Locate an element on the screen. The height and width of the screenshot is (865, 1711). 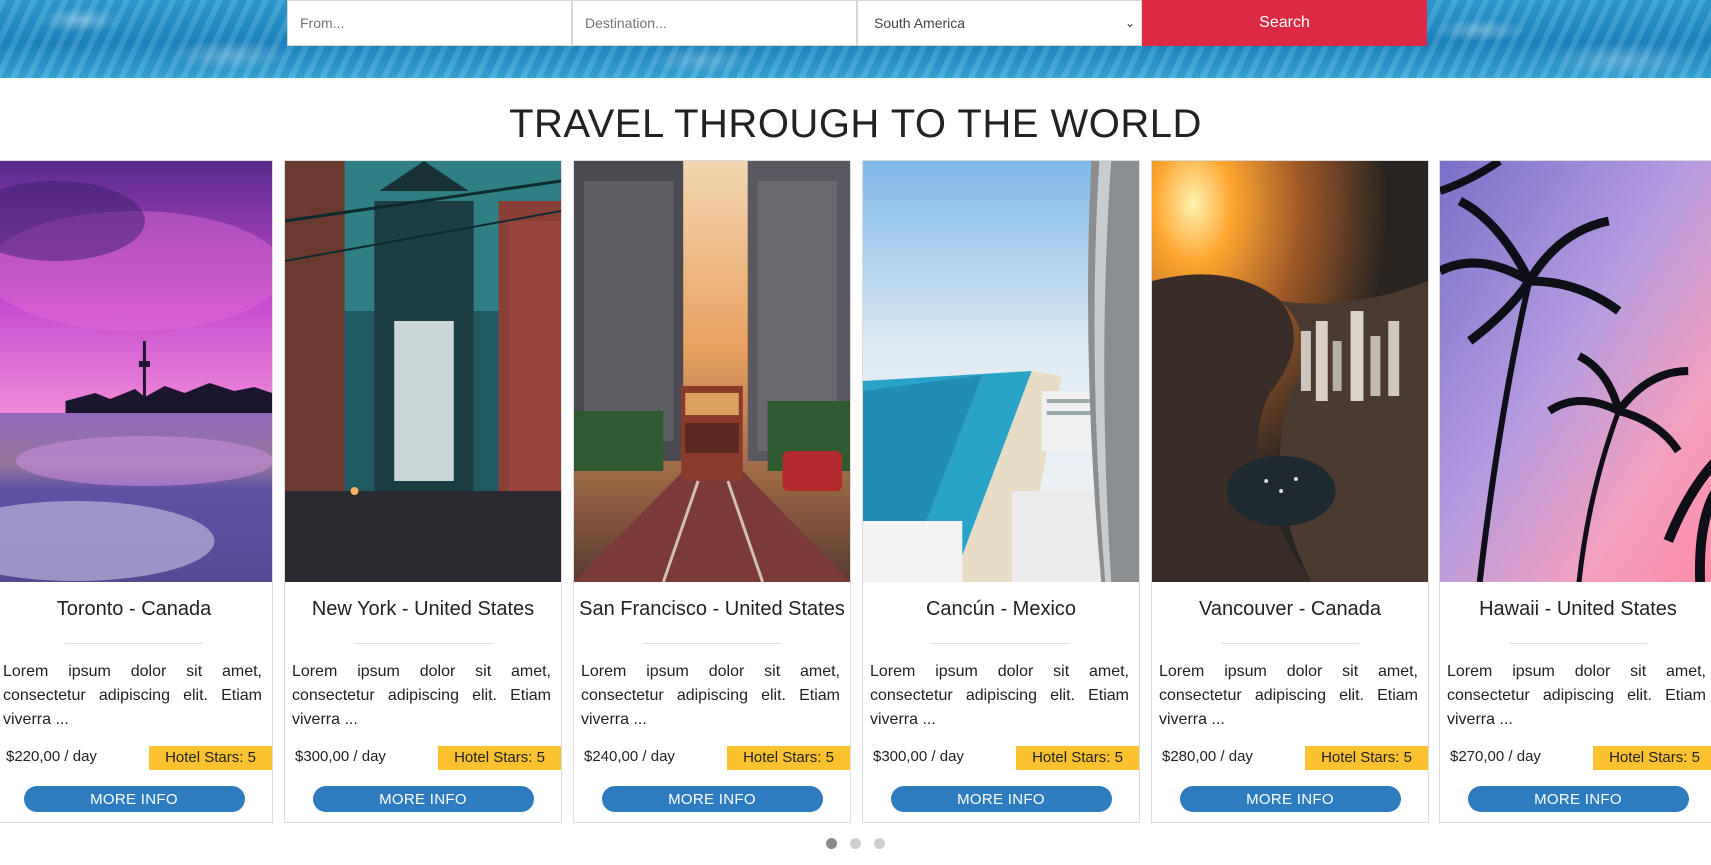
san-francisco-photo is located at coordinates (712, 371).